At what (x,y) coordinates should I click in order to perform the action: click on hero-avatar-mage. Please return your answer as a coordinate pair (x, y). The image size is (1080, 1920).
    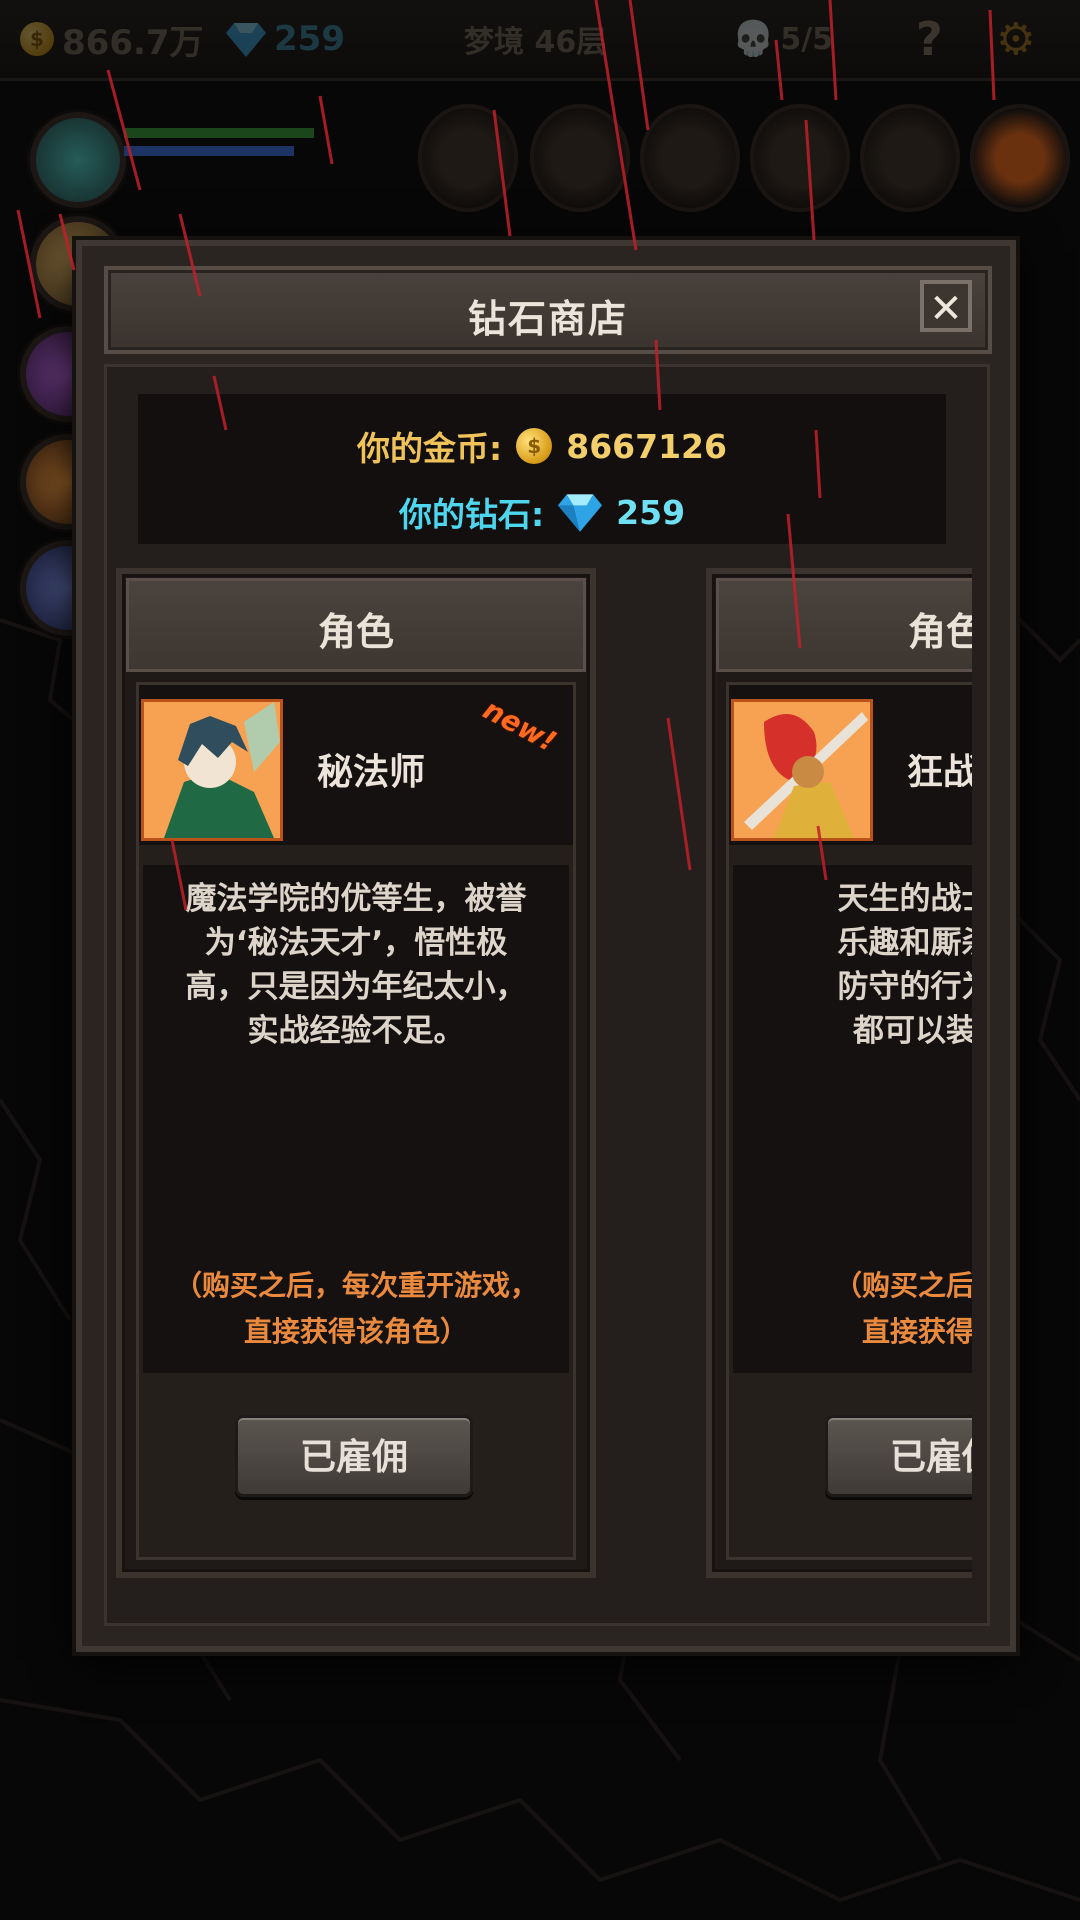
    Looking at the image, I should click on (212, 770).